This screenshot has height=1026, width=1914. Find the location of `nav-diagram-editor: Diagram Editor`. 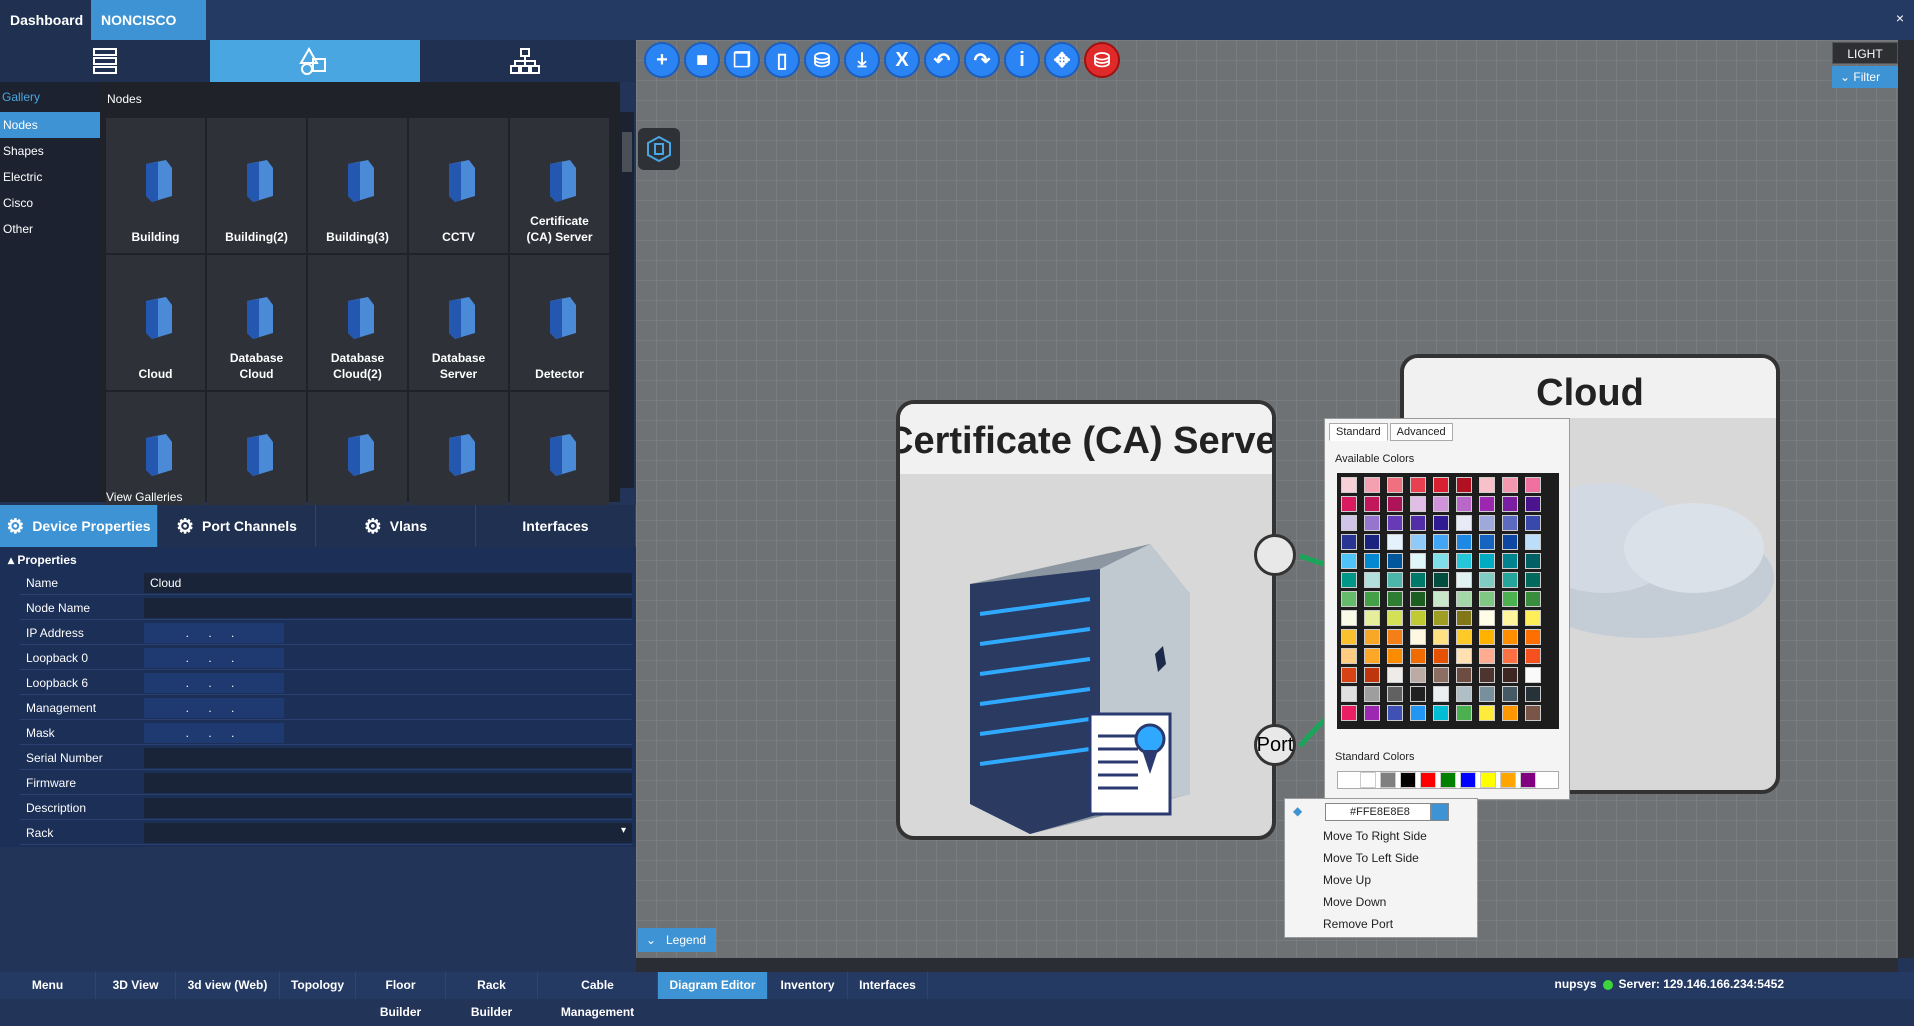

nav-diagram-editor: Diagram Editor is located at coordinates (713, 985).